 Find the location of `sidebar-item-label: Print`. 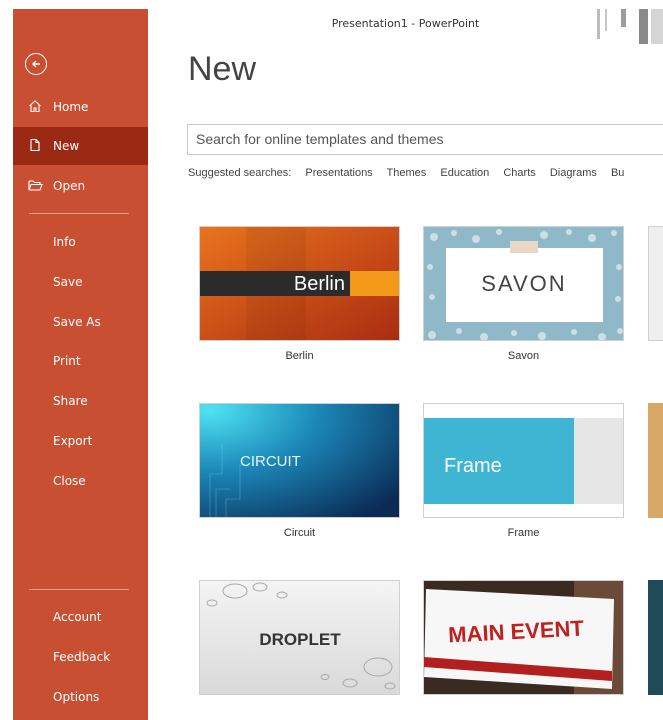

sidebar-item-label: Print is located at coordinates (67, 361).